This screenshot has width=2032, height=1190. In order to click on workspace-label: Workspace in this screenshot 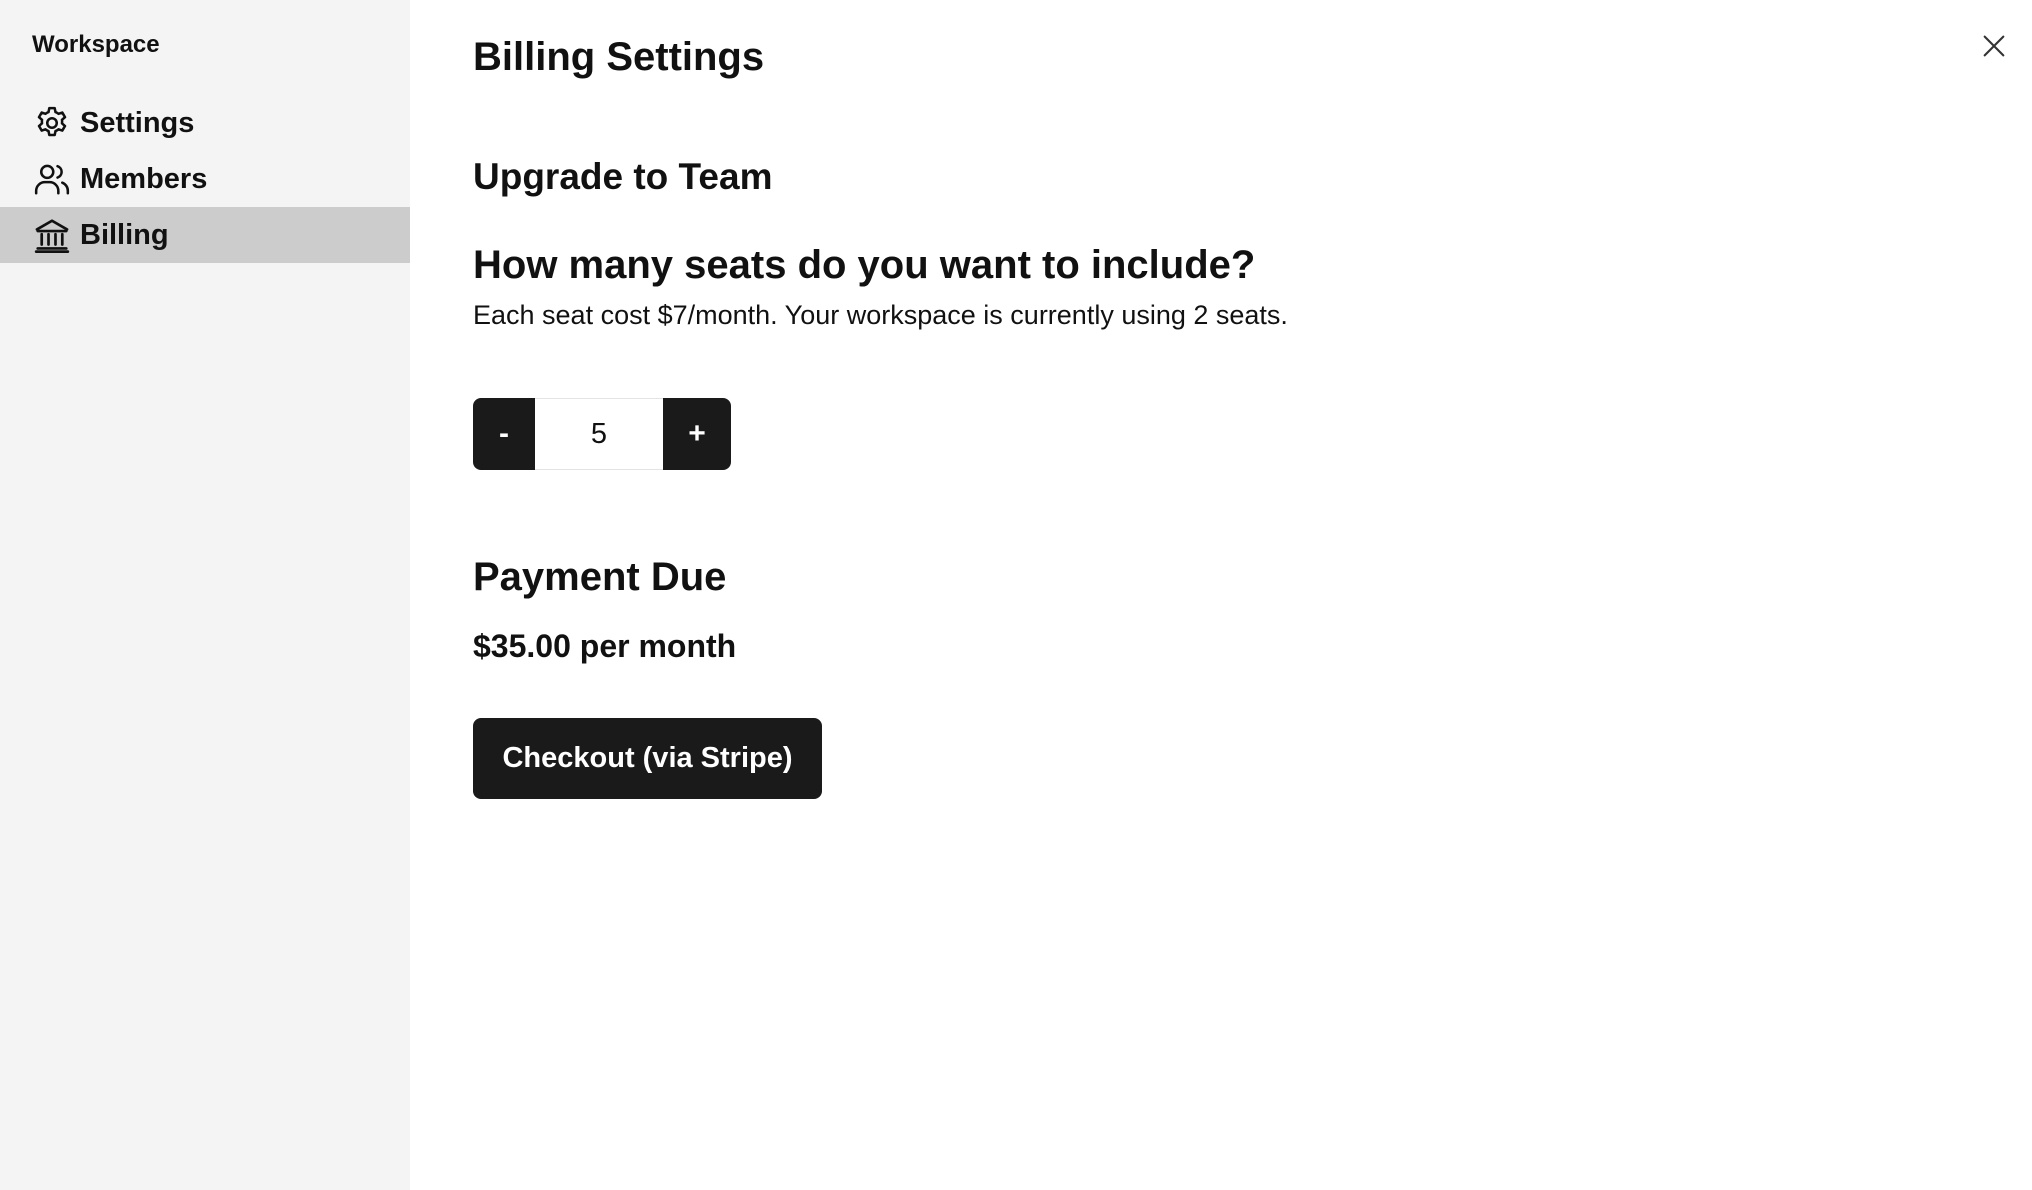, I will do `click(96, 44)`.